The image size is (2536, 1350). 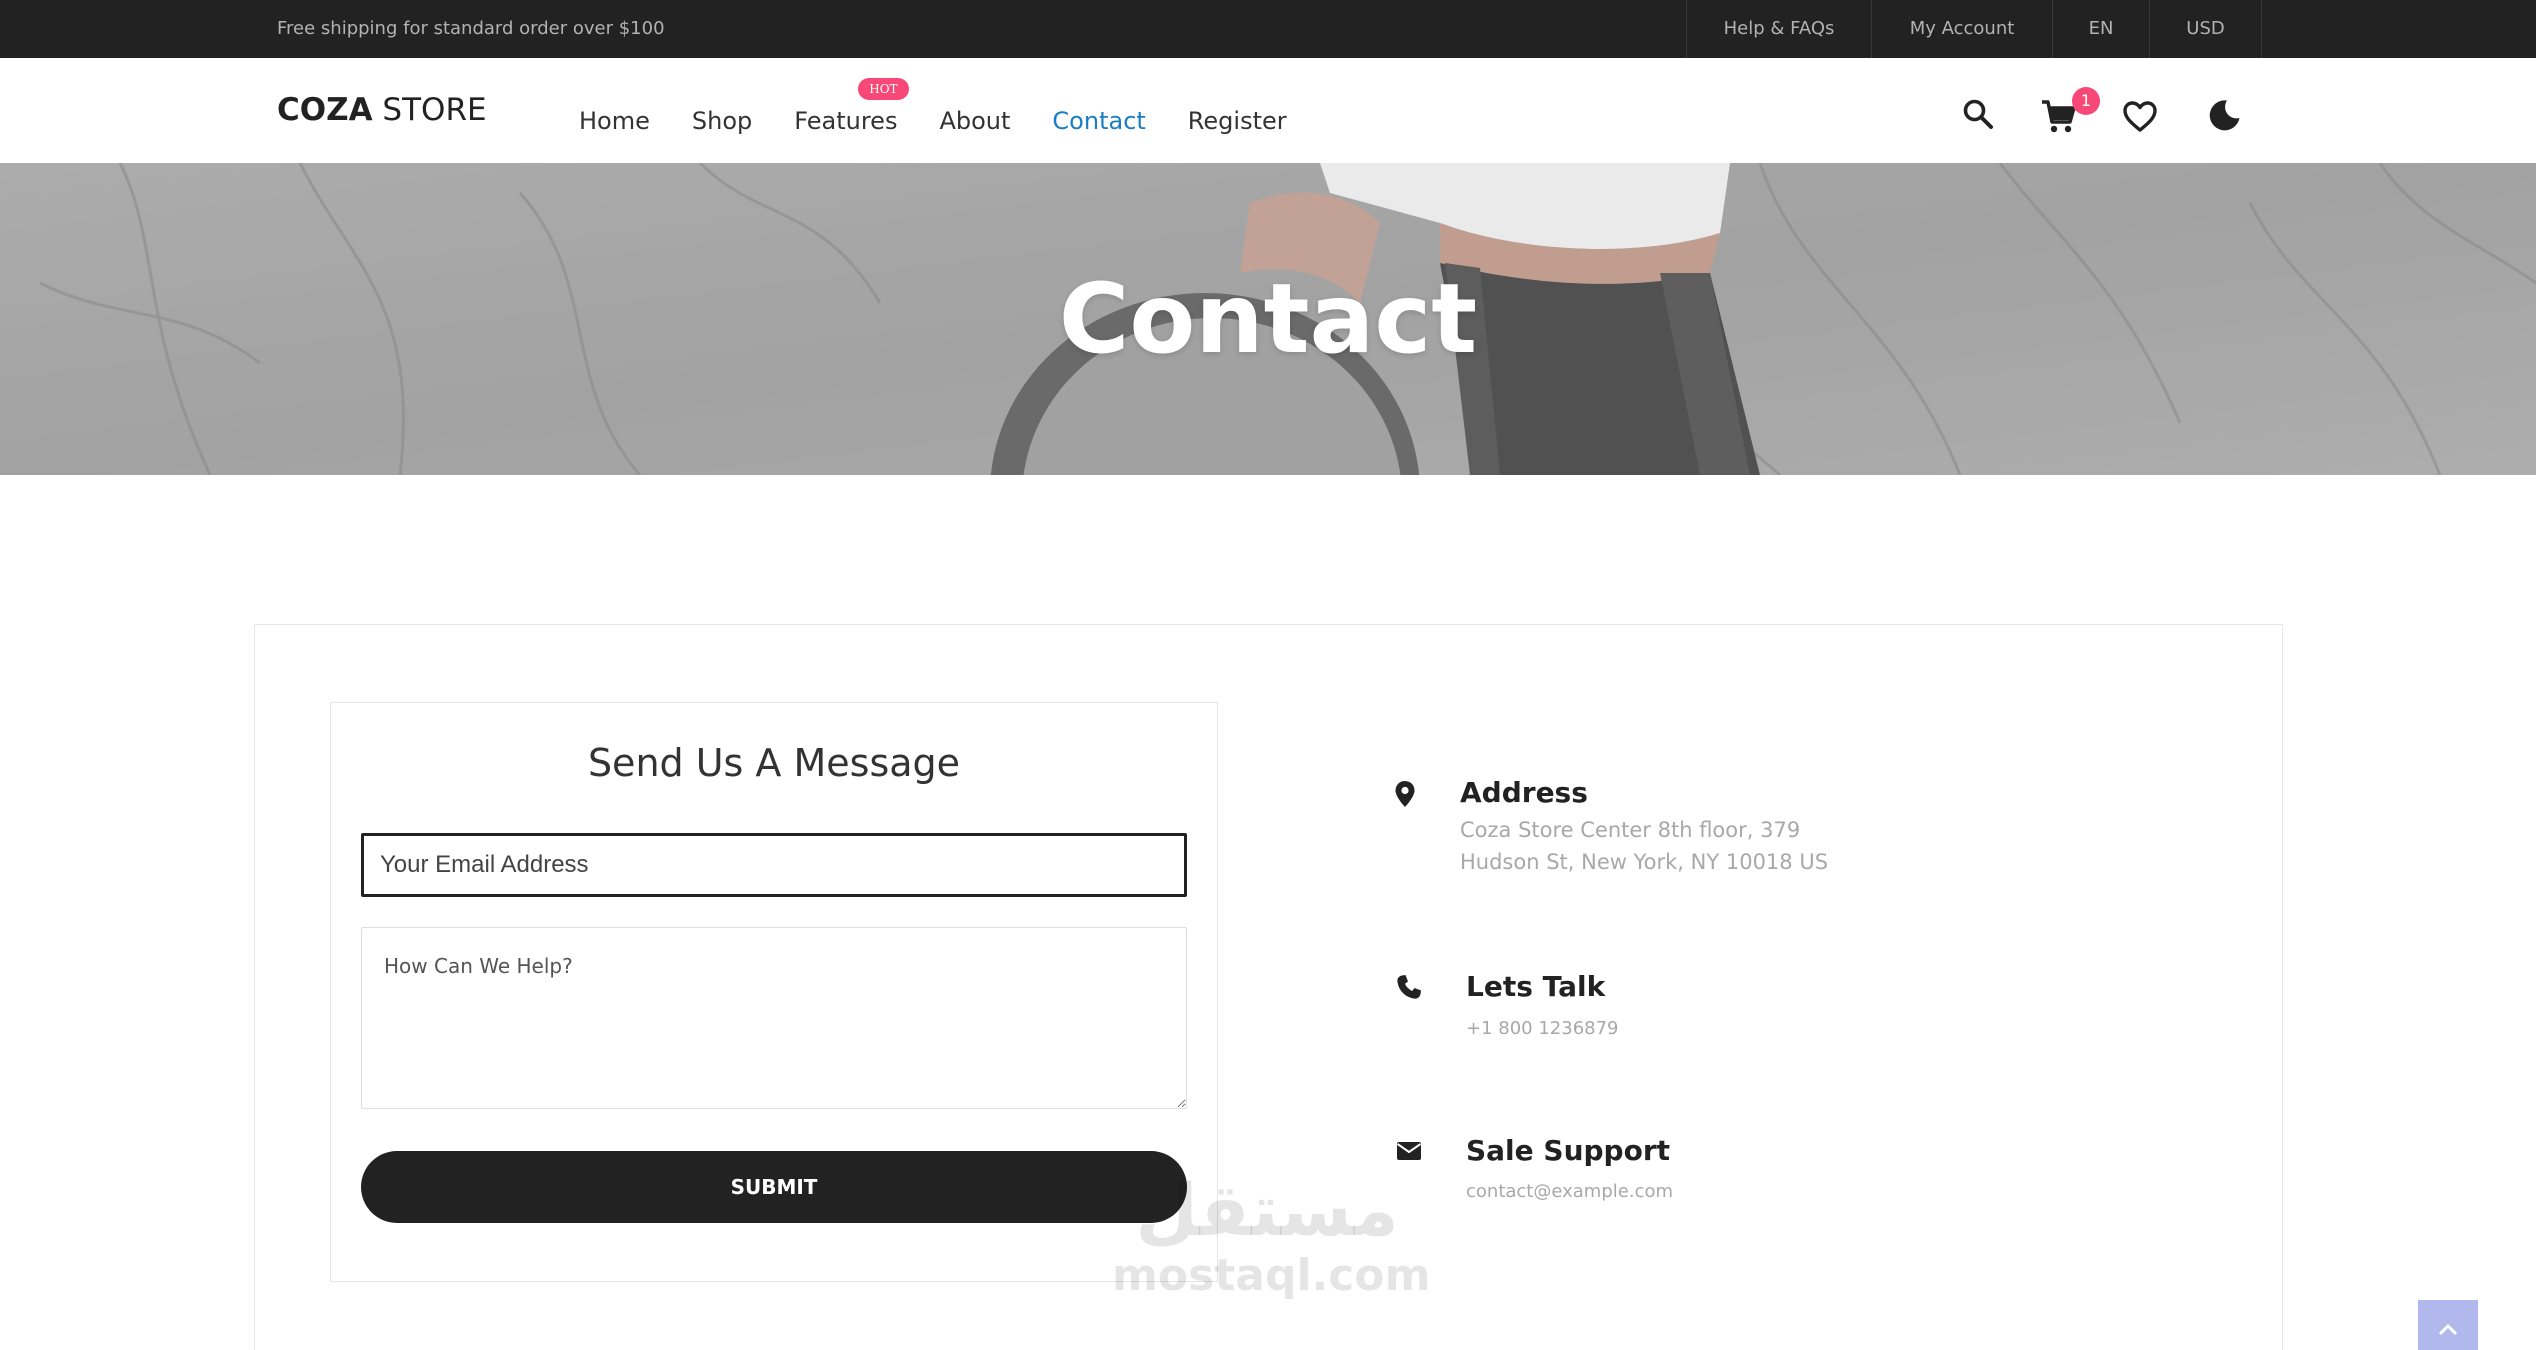 What do you see at coordinates (883, 89) in the screenshot?
I see `hot-badge: HOT` at bounding box center [883, 89].